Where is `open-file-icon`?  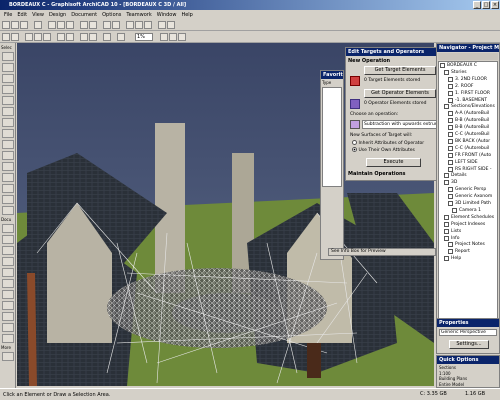
open-file-icon is located at coordinates (15, 25).